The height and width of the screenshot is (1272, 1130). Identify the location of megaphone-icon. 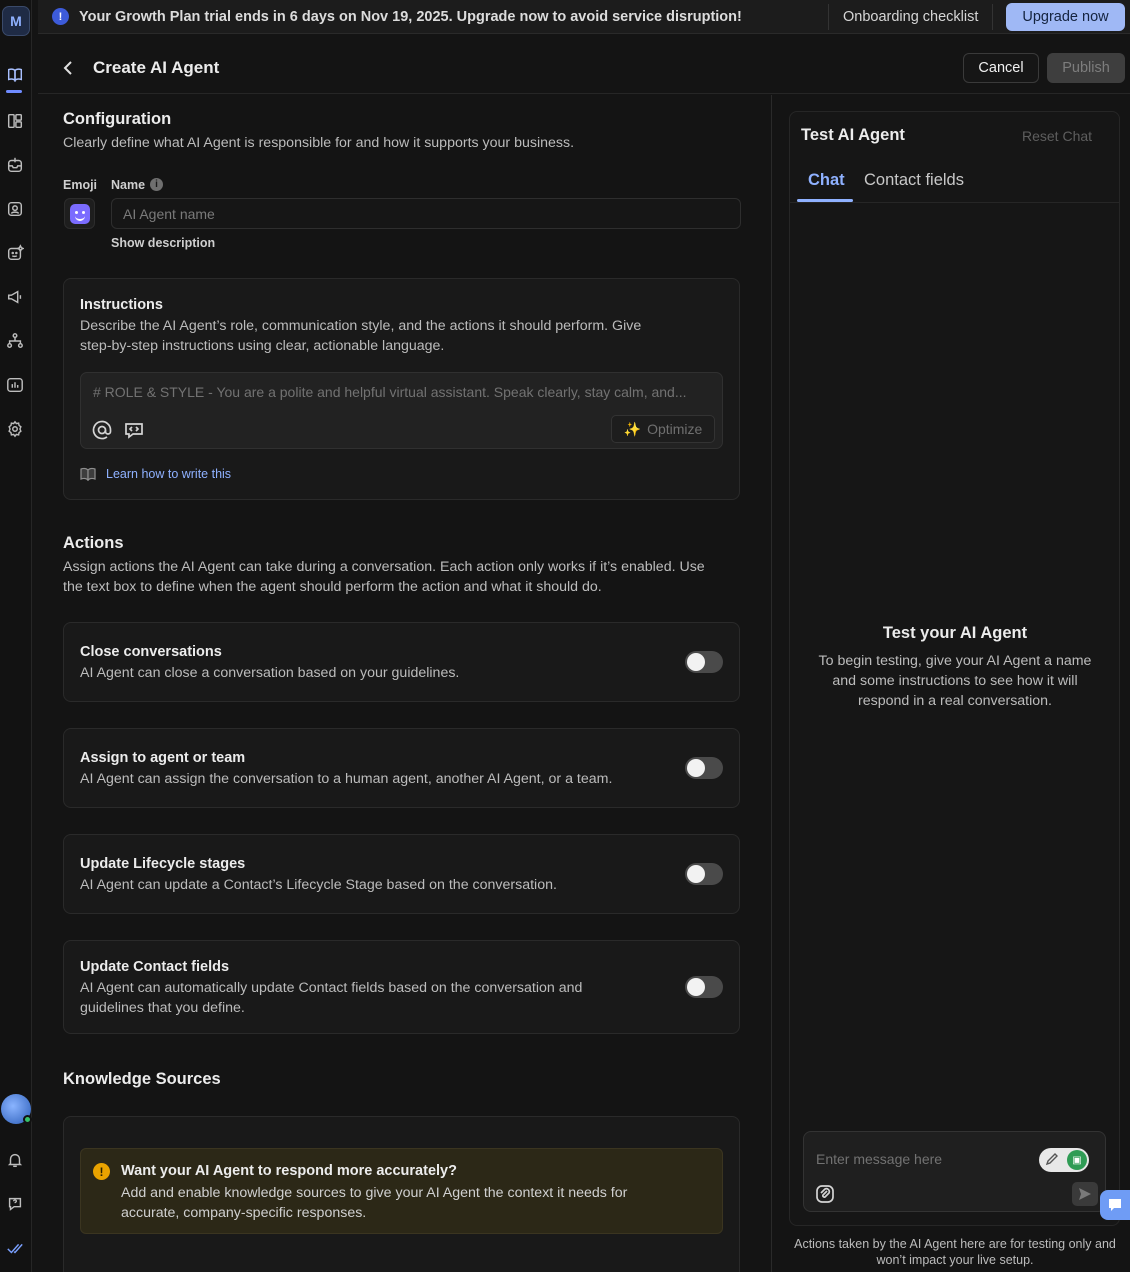
(15, 297).